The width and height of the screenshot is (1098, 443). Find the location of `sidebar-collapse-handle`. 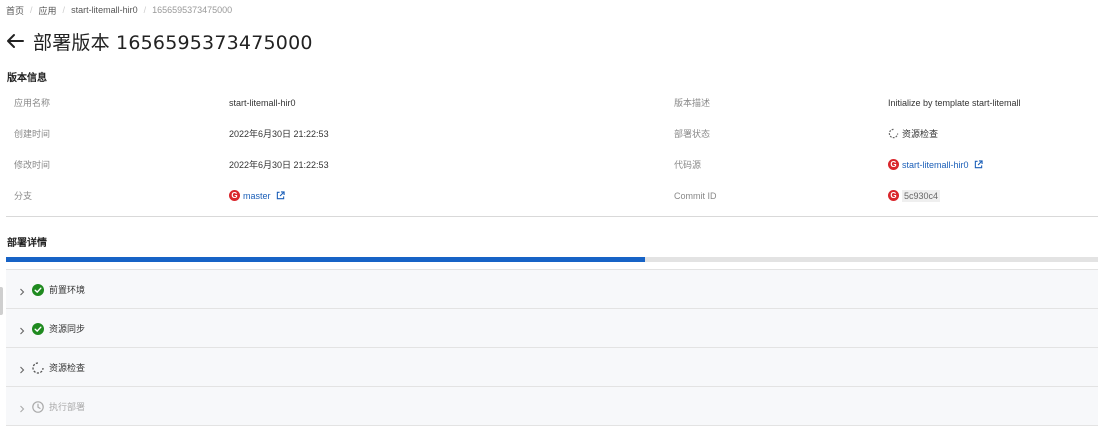

sidebar-collapse-handle is located at coordinates (1, 301).